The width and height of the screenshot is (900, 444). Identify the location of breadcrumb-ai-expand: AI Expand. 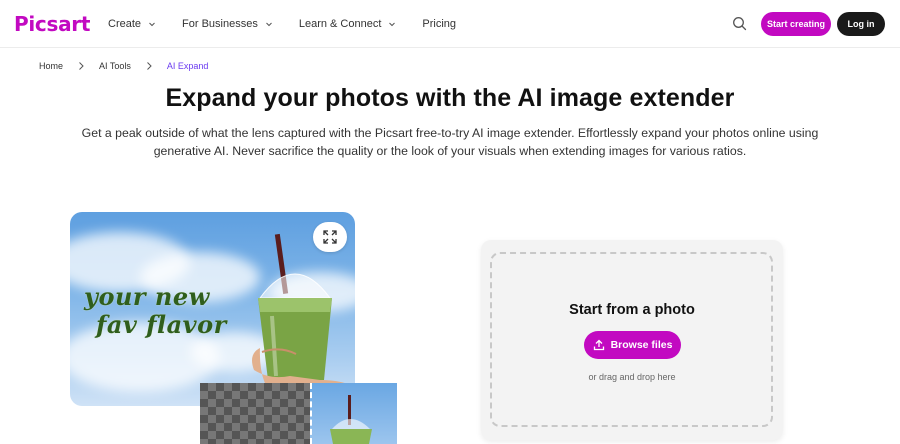
(188, 66).